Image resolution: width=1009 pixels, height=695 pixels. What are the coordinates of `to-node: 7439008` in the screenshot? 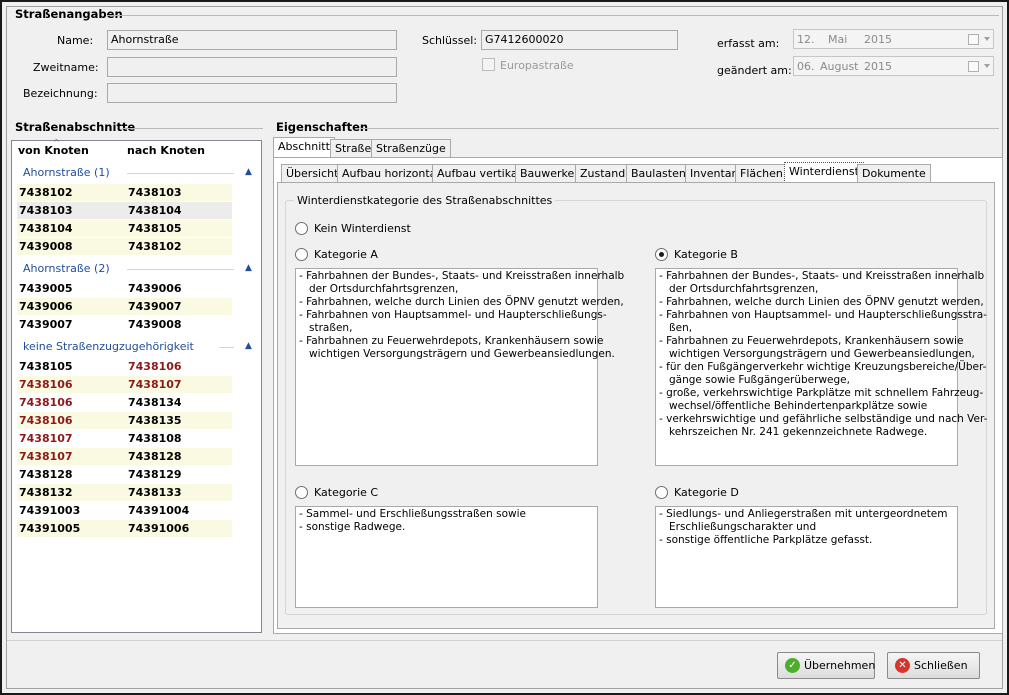 It's located at (155, 324).